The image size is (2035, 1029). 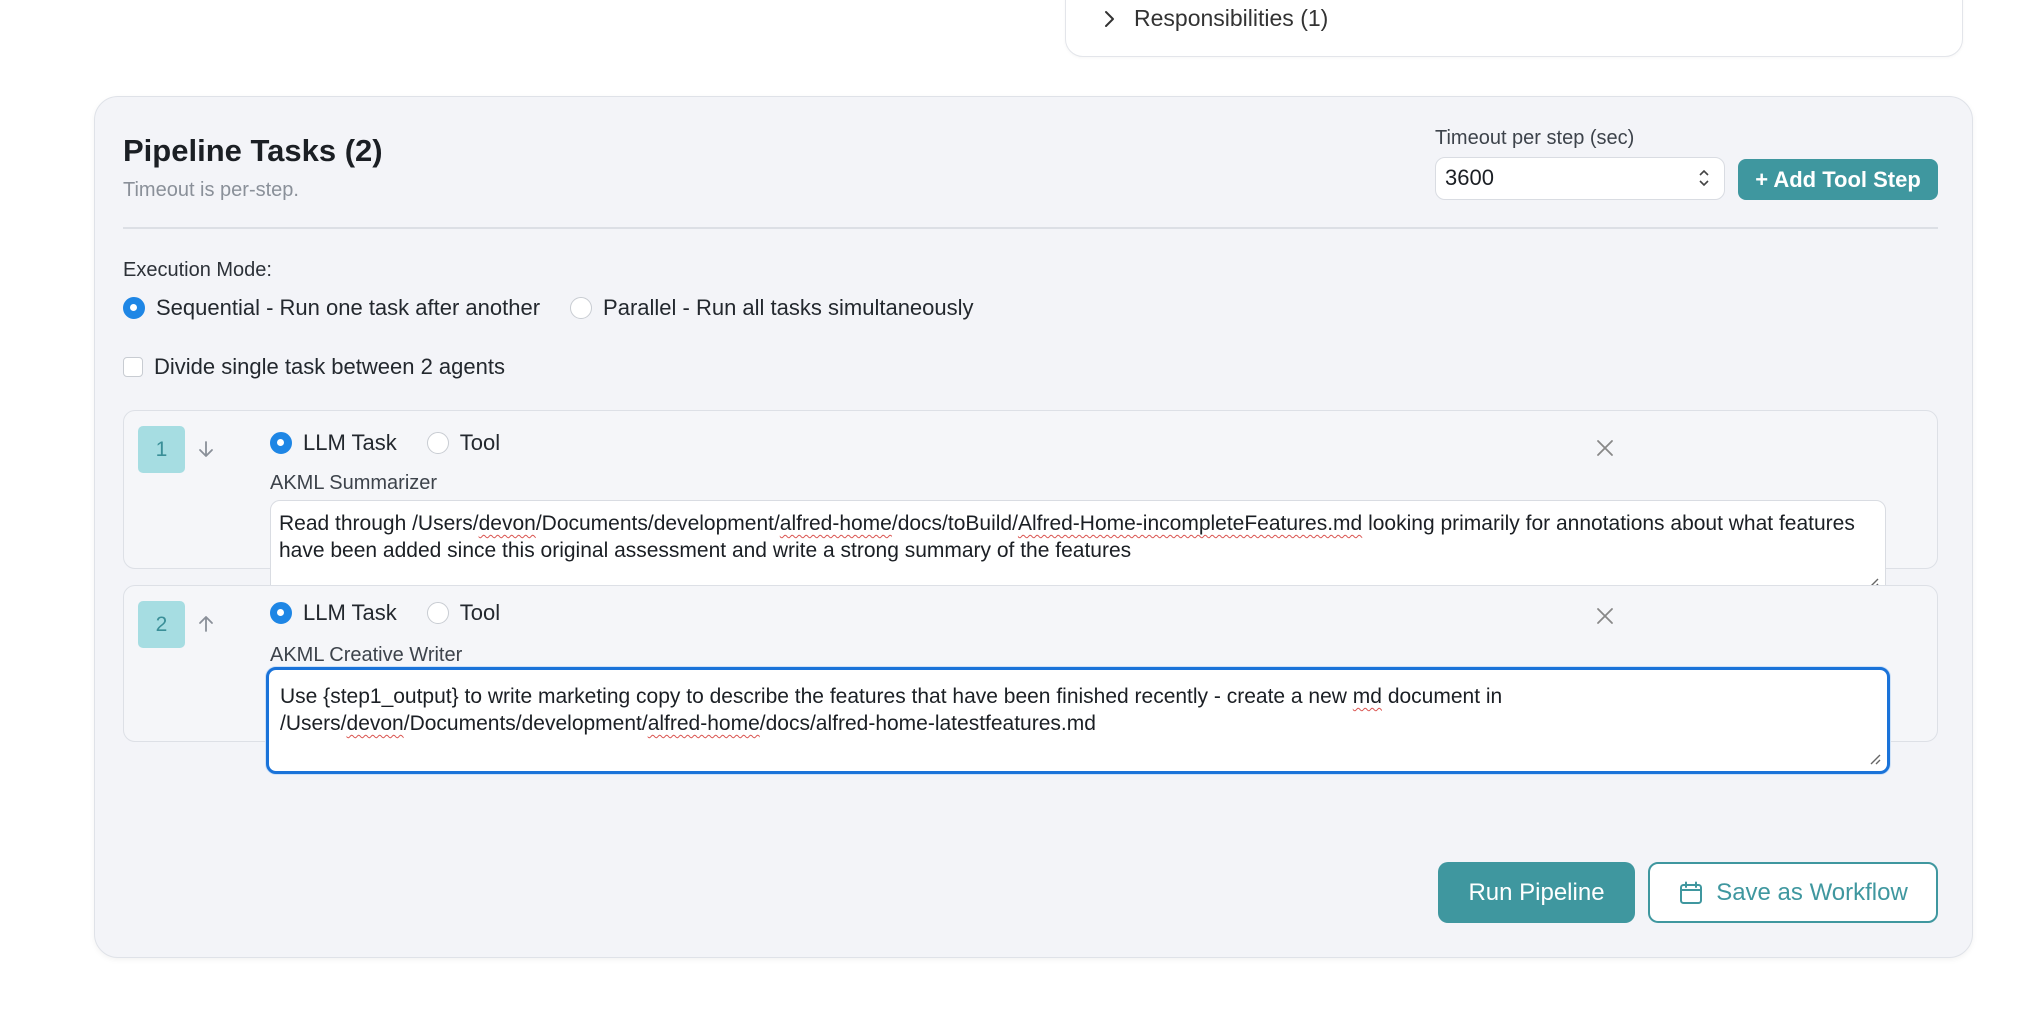 What do you see at coordinates (133, 367) in the screenshot?
I see `divide-task-checkbox` at bounding box center [133, 367].